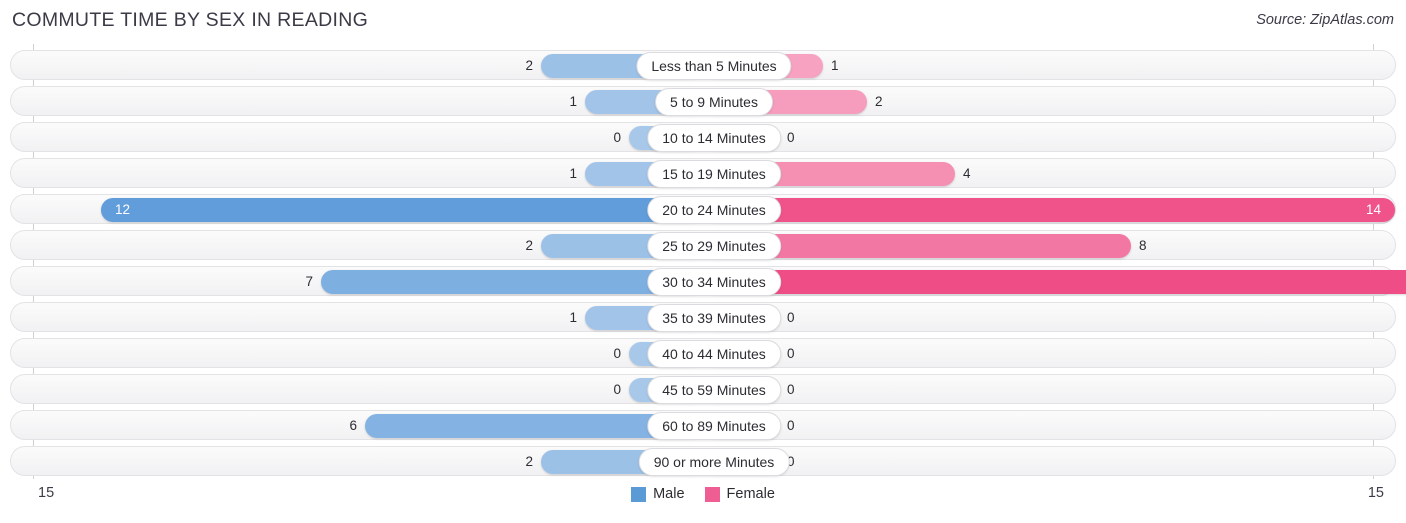 The height and width of the screenshot is (523, 1406). What do you see at coordinates (714, 426) in the screenshot?
I see `category-label-pill: 60 to 89 Minutes` at bounding box center [714, 426].